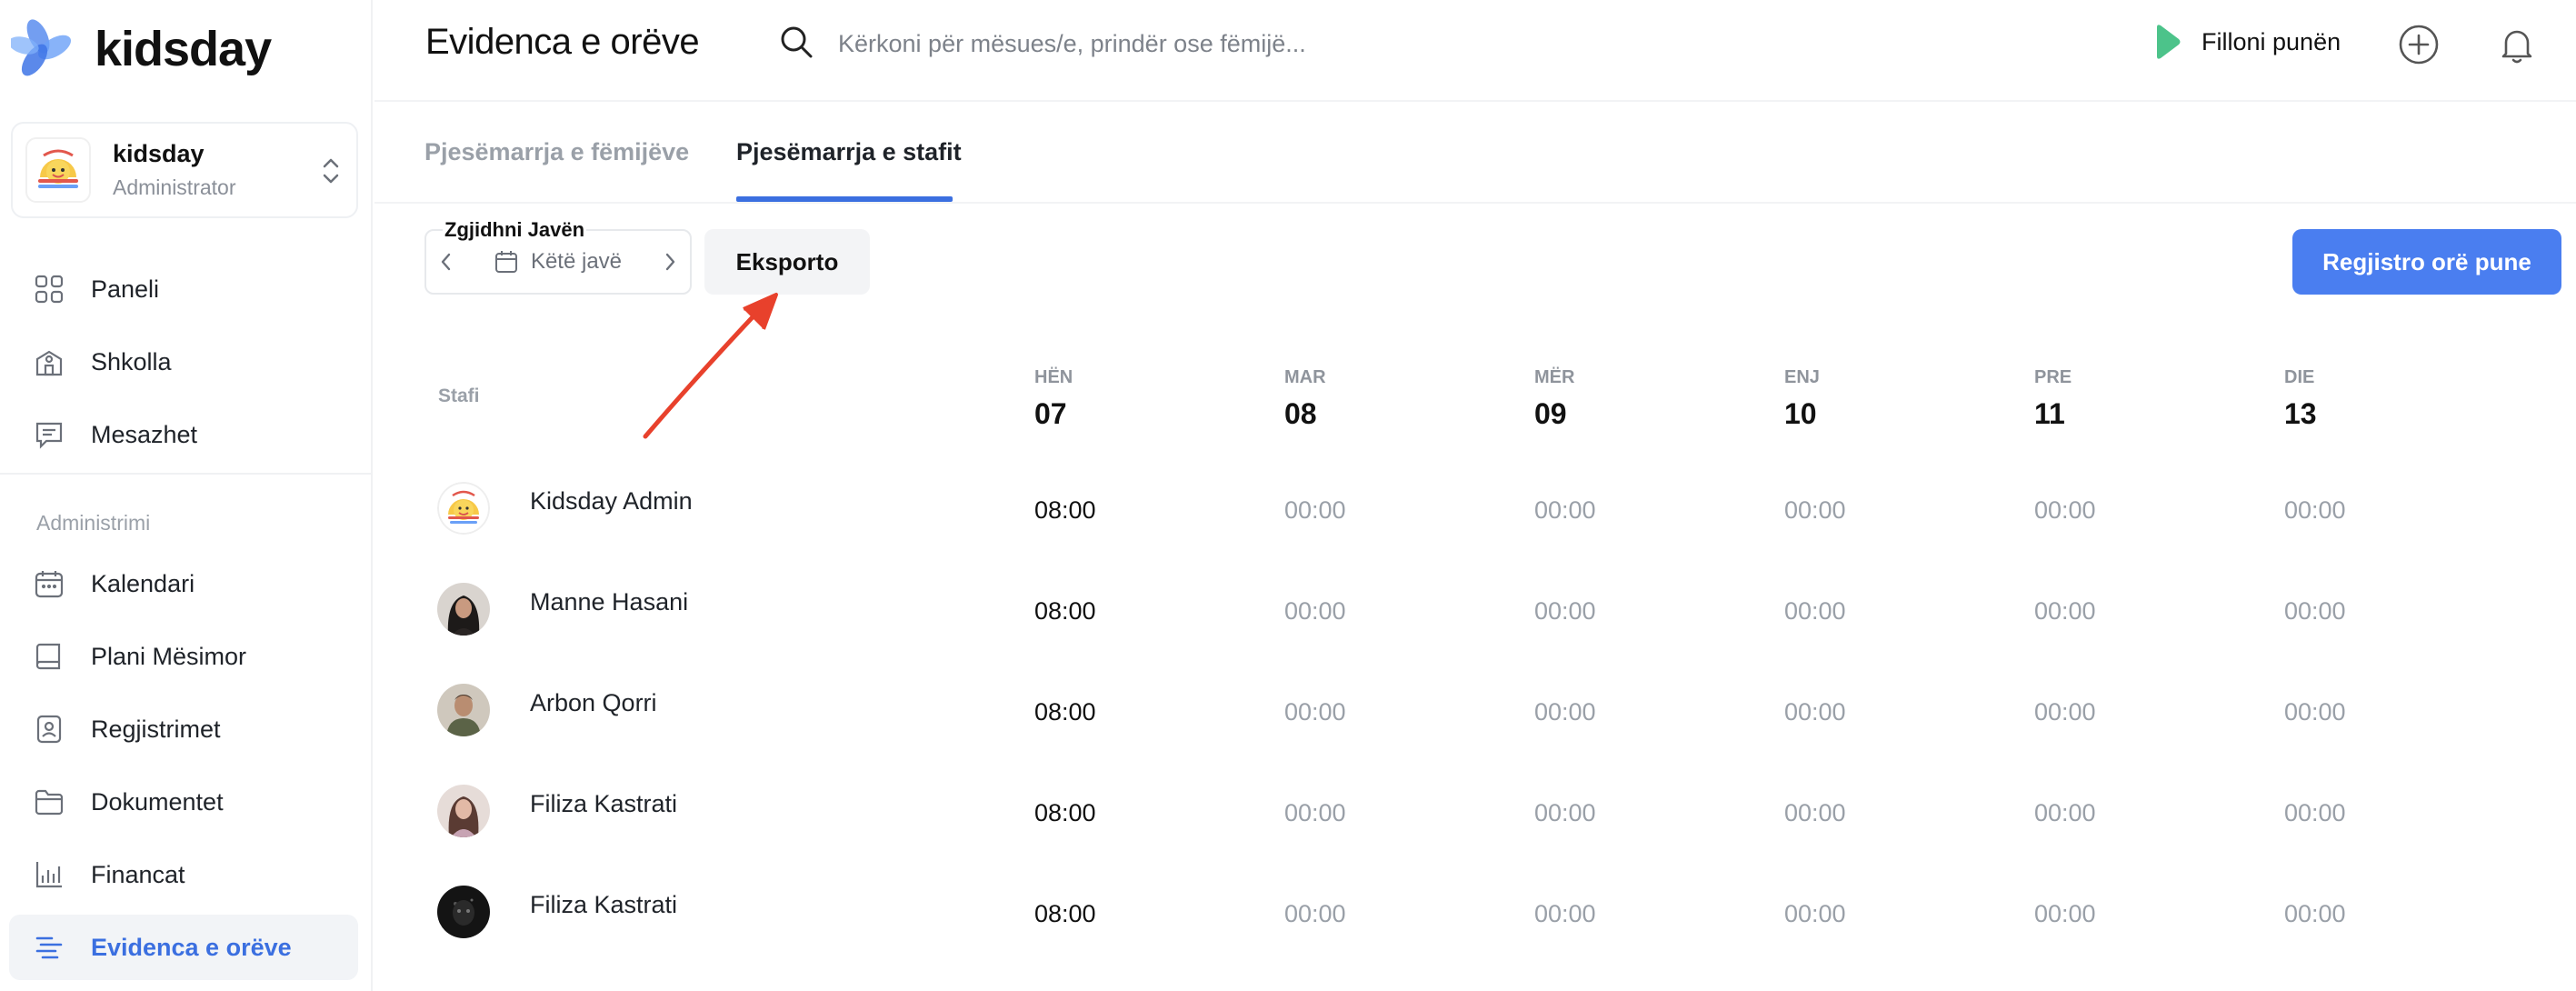 Image resolution: width=2576 pixels, height=991 pixels. Describe the element at coordinates (2426, 262) in the screenshot. I see `register-hours-button: Regjistro orë pune` at that location.